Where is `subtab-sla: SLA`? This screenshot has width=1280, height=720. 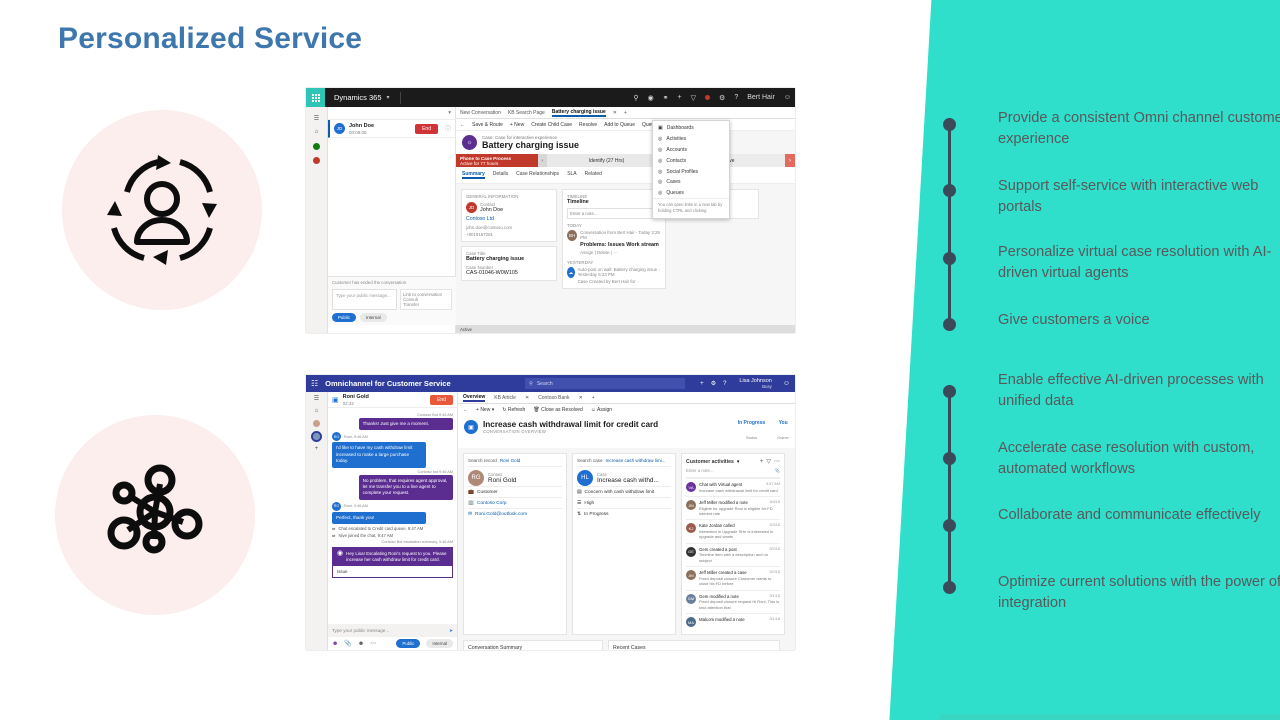
subtab-sla: SLA is located at coordinates (571, 175).